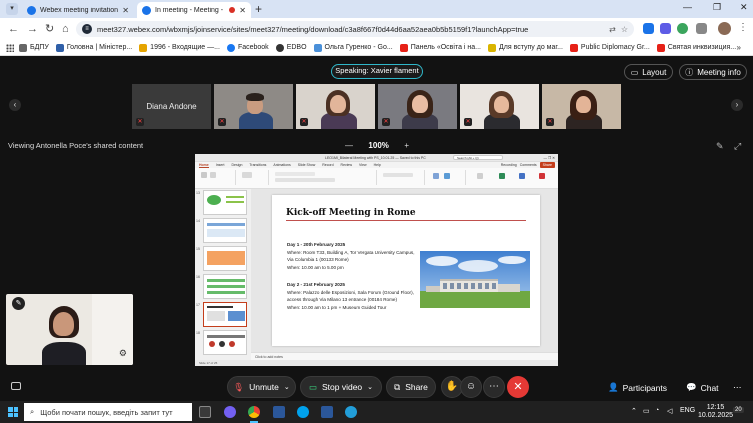 The height and width of the screenshot is (423, 753). Describe the element at coordinates (657, 410) in the screenshot. I see `wifi-icon: ◔` at that location.